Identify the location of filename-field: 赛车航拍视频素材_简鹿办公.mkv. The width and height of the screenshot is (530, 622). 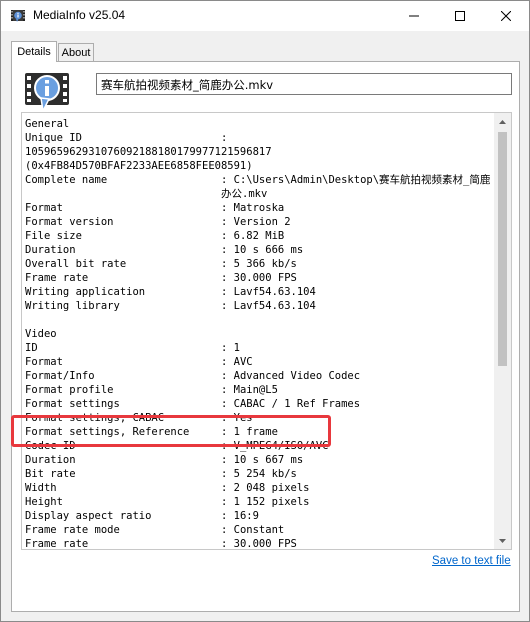
(304, 84).